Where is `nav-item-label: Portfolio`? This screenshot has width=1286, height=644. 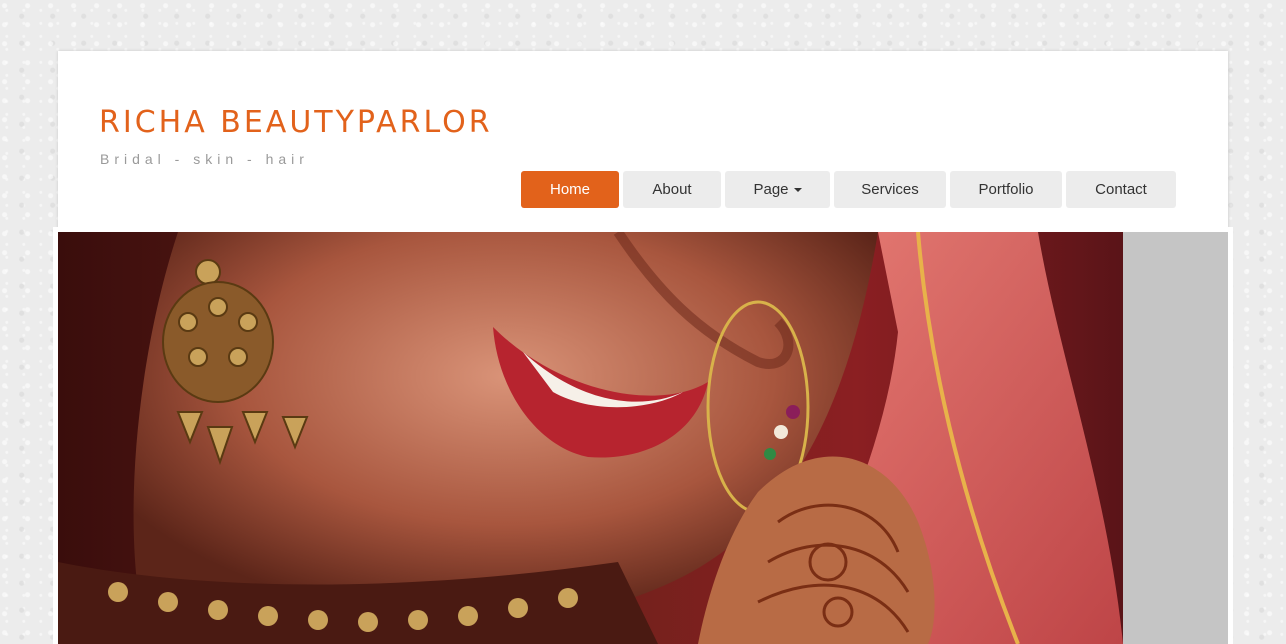
nav-item-label: Portfolio is located at coordinates (1006, 189).